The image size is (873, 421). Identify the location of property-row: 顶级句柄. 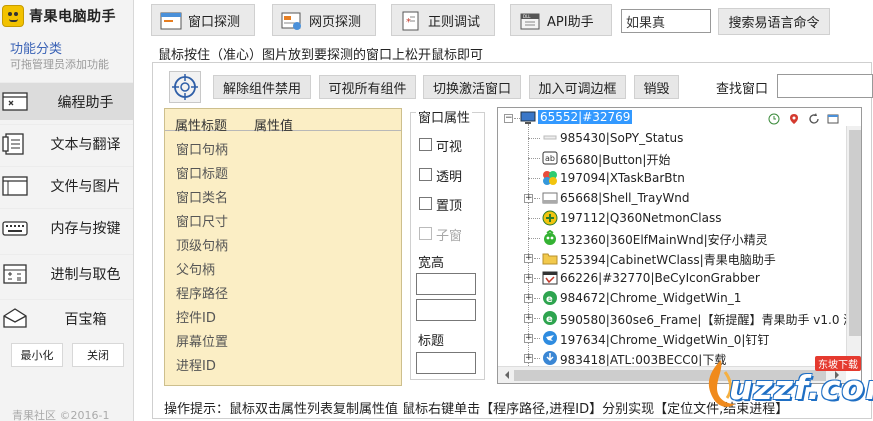
(202, 244).